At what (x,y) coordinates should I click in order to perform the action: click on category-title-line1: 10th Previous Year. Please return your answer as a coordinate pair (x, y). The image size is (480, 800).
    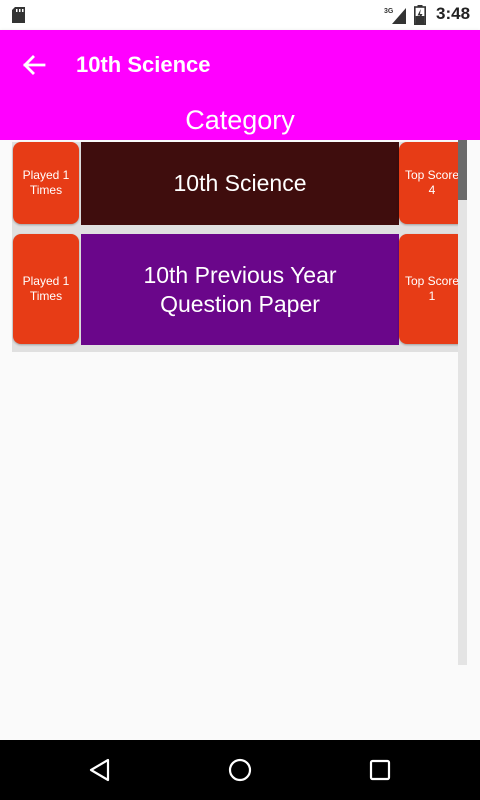
    Looking at the image, I should click on (240, 274).